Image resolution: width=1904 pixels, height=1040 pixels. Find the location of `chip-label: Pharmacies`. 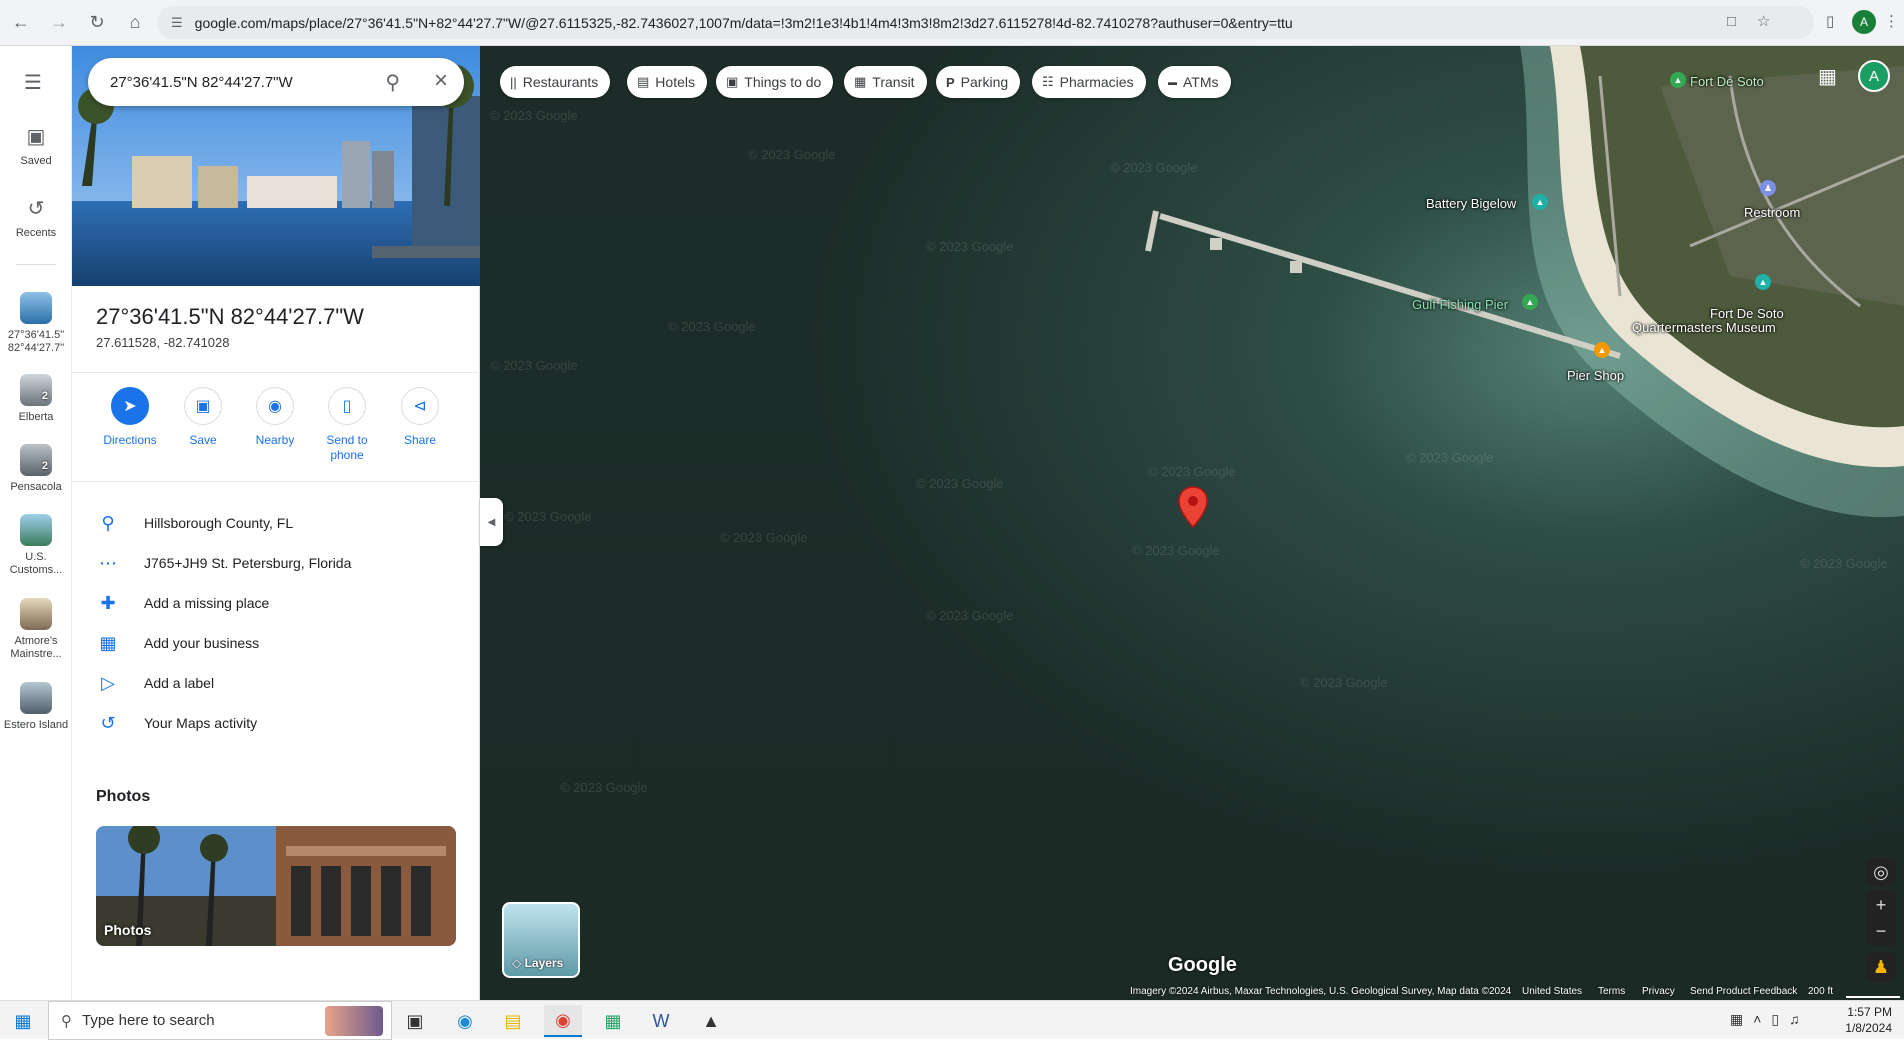

chip-label: Pharmacies is located at coordinates (1096, 82).